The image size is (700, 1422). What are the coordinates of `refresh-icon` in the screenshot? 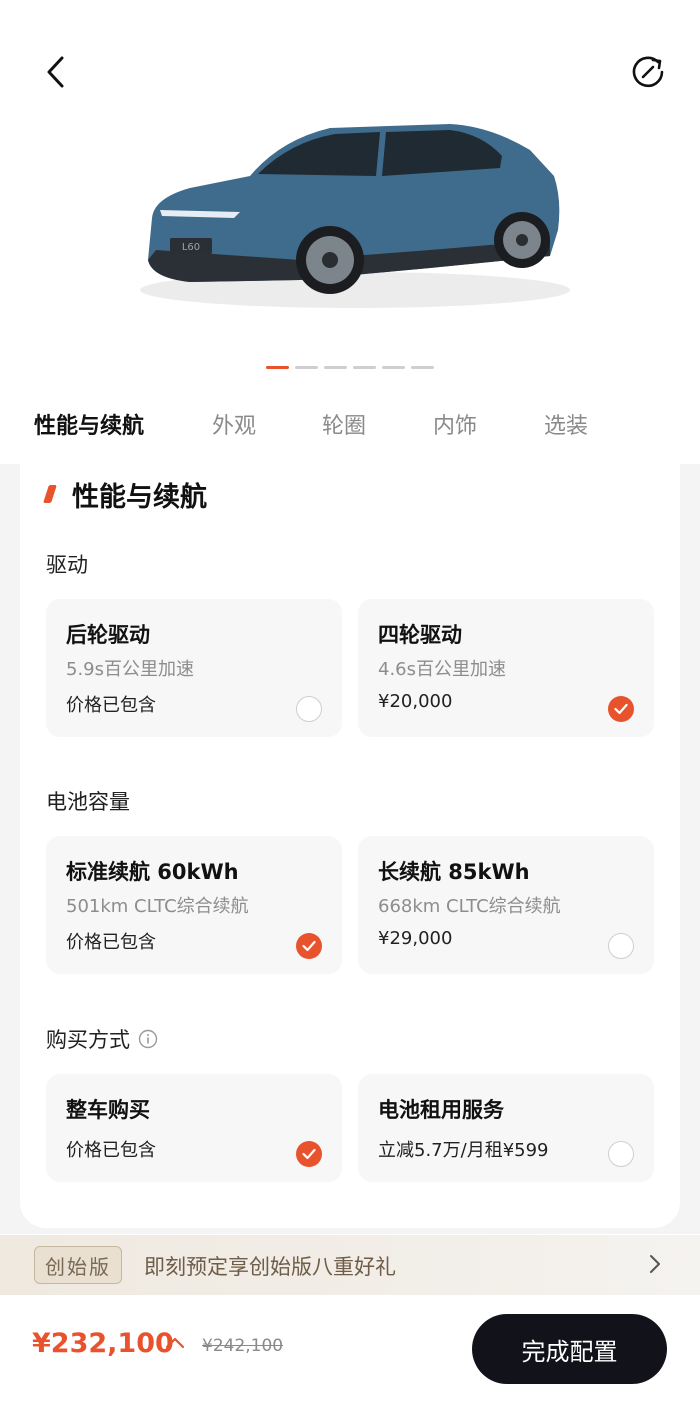 It's located at (648, 72).